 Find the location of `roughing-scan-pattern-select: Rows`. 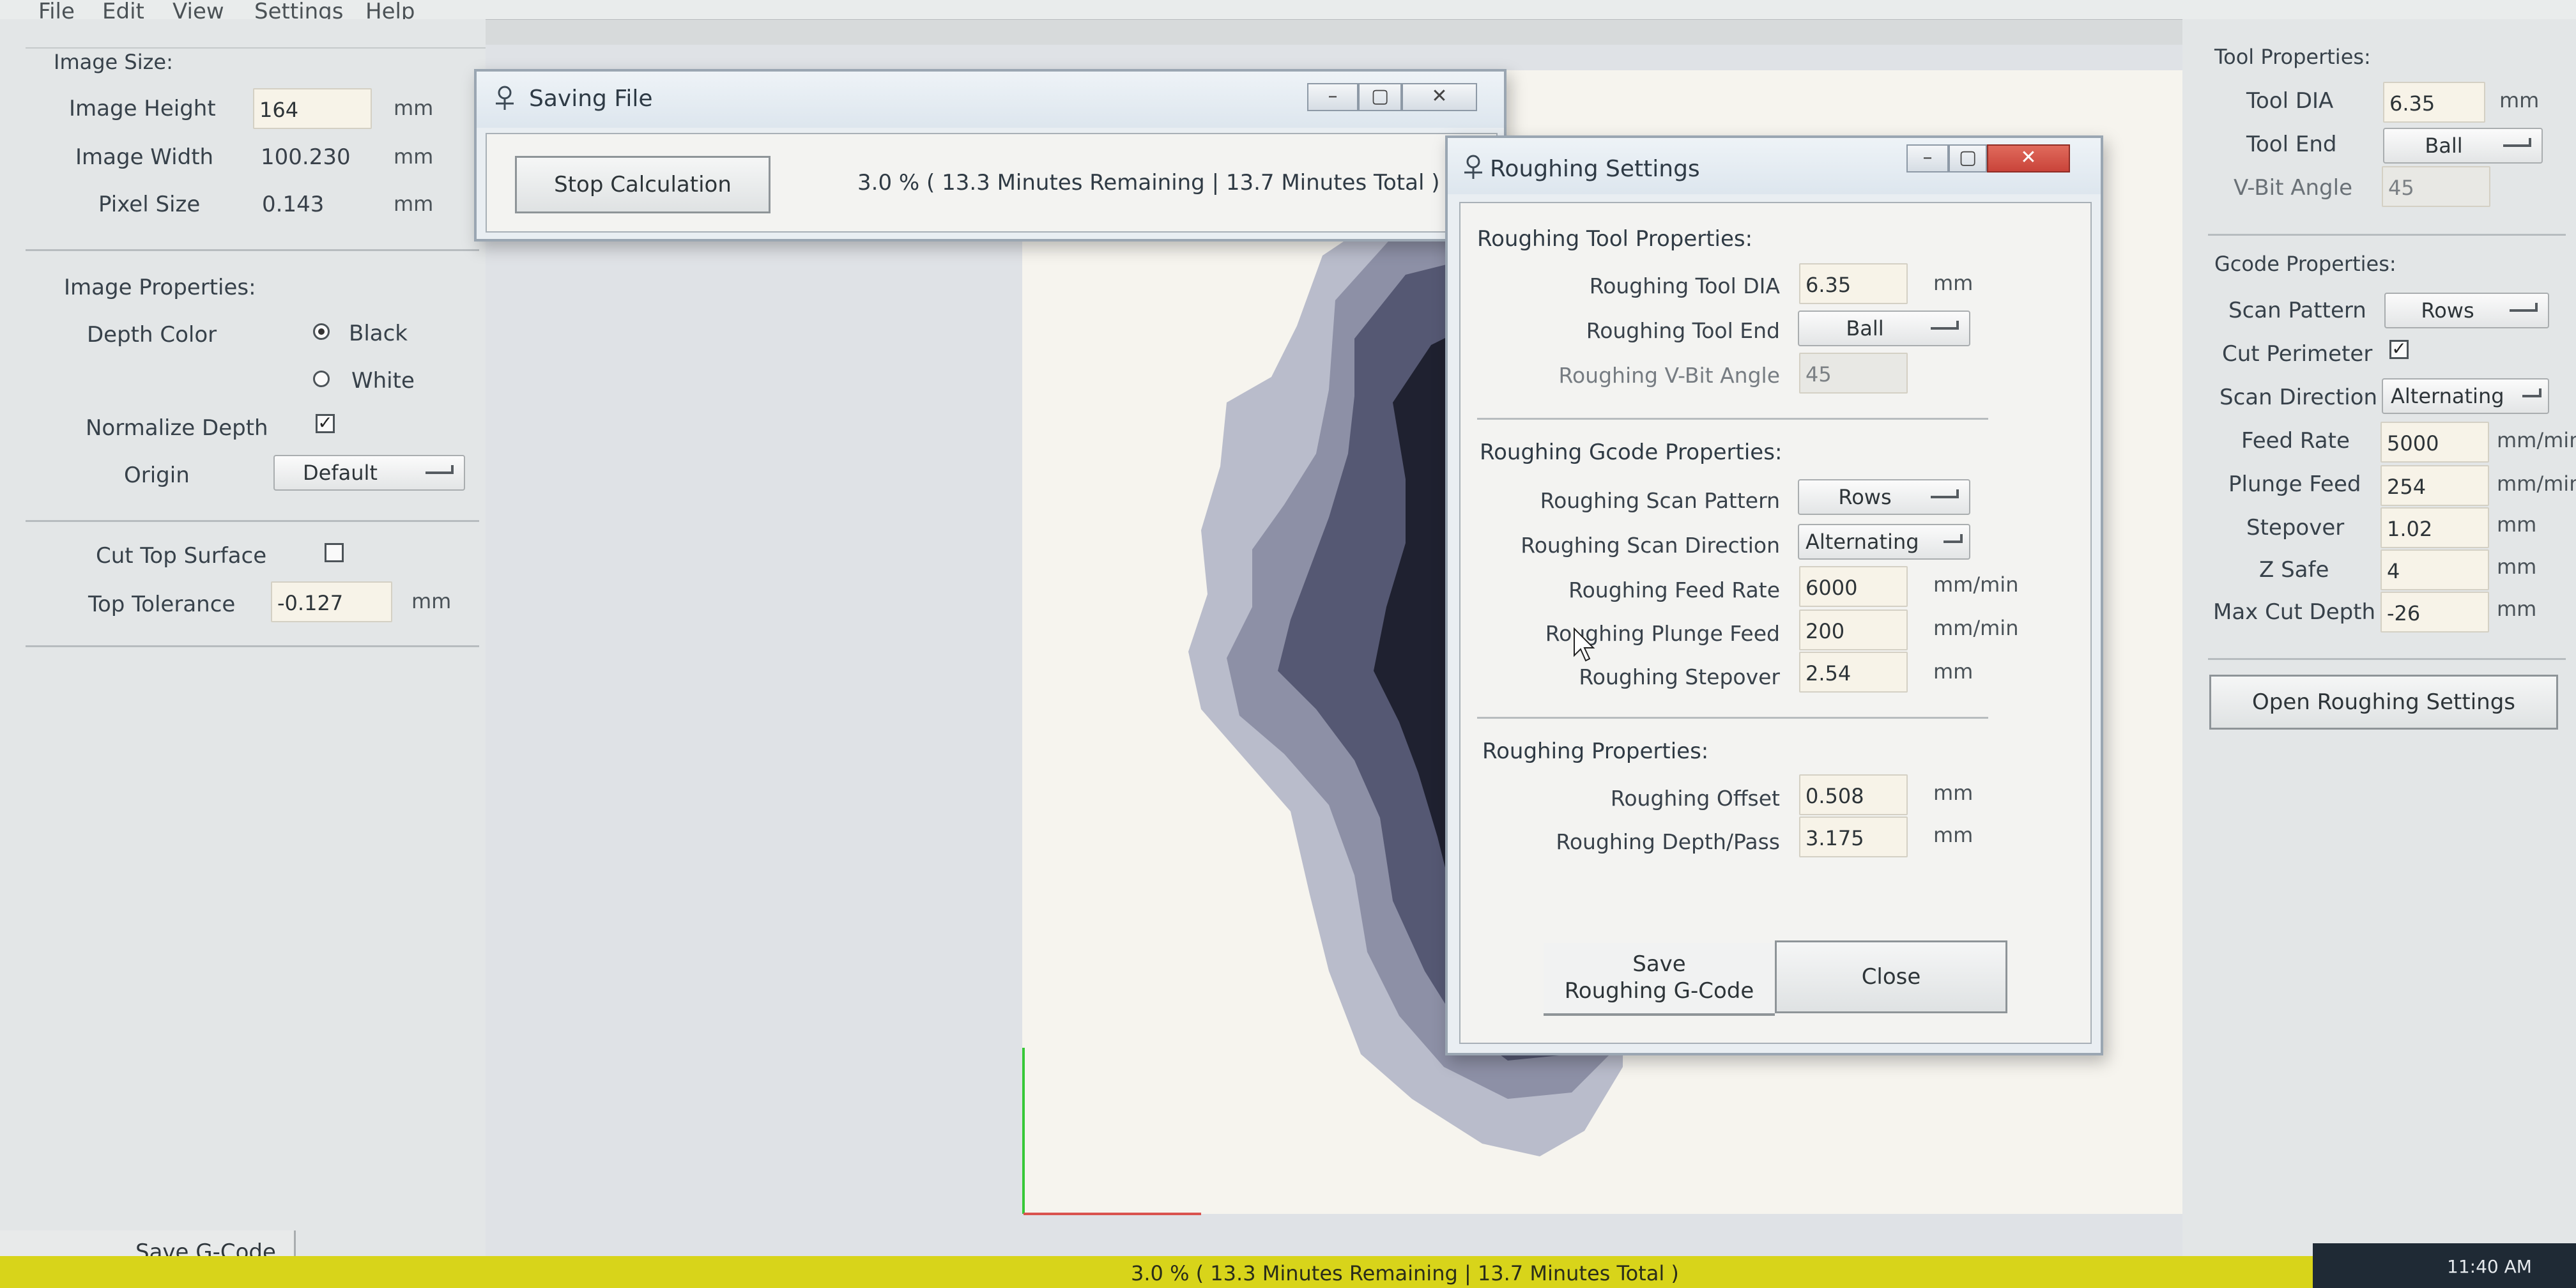

roughing-scan-pattern-select: Rows is located at coordinates (1884, 497).